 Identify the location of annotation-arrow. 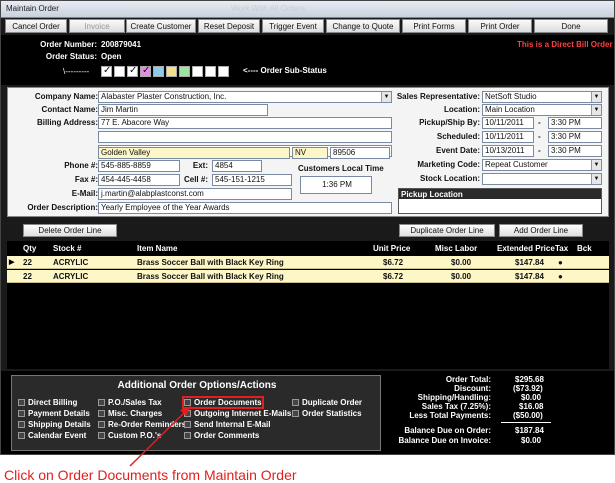
(160, 436).